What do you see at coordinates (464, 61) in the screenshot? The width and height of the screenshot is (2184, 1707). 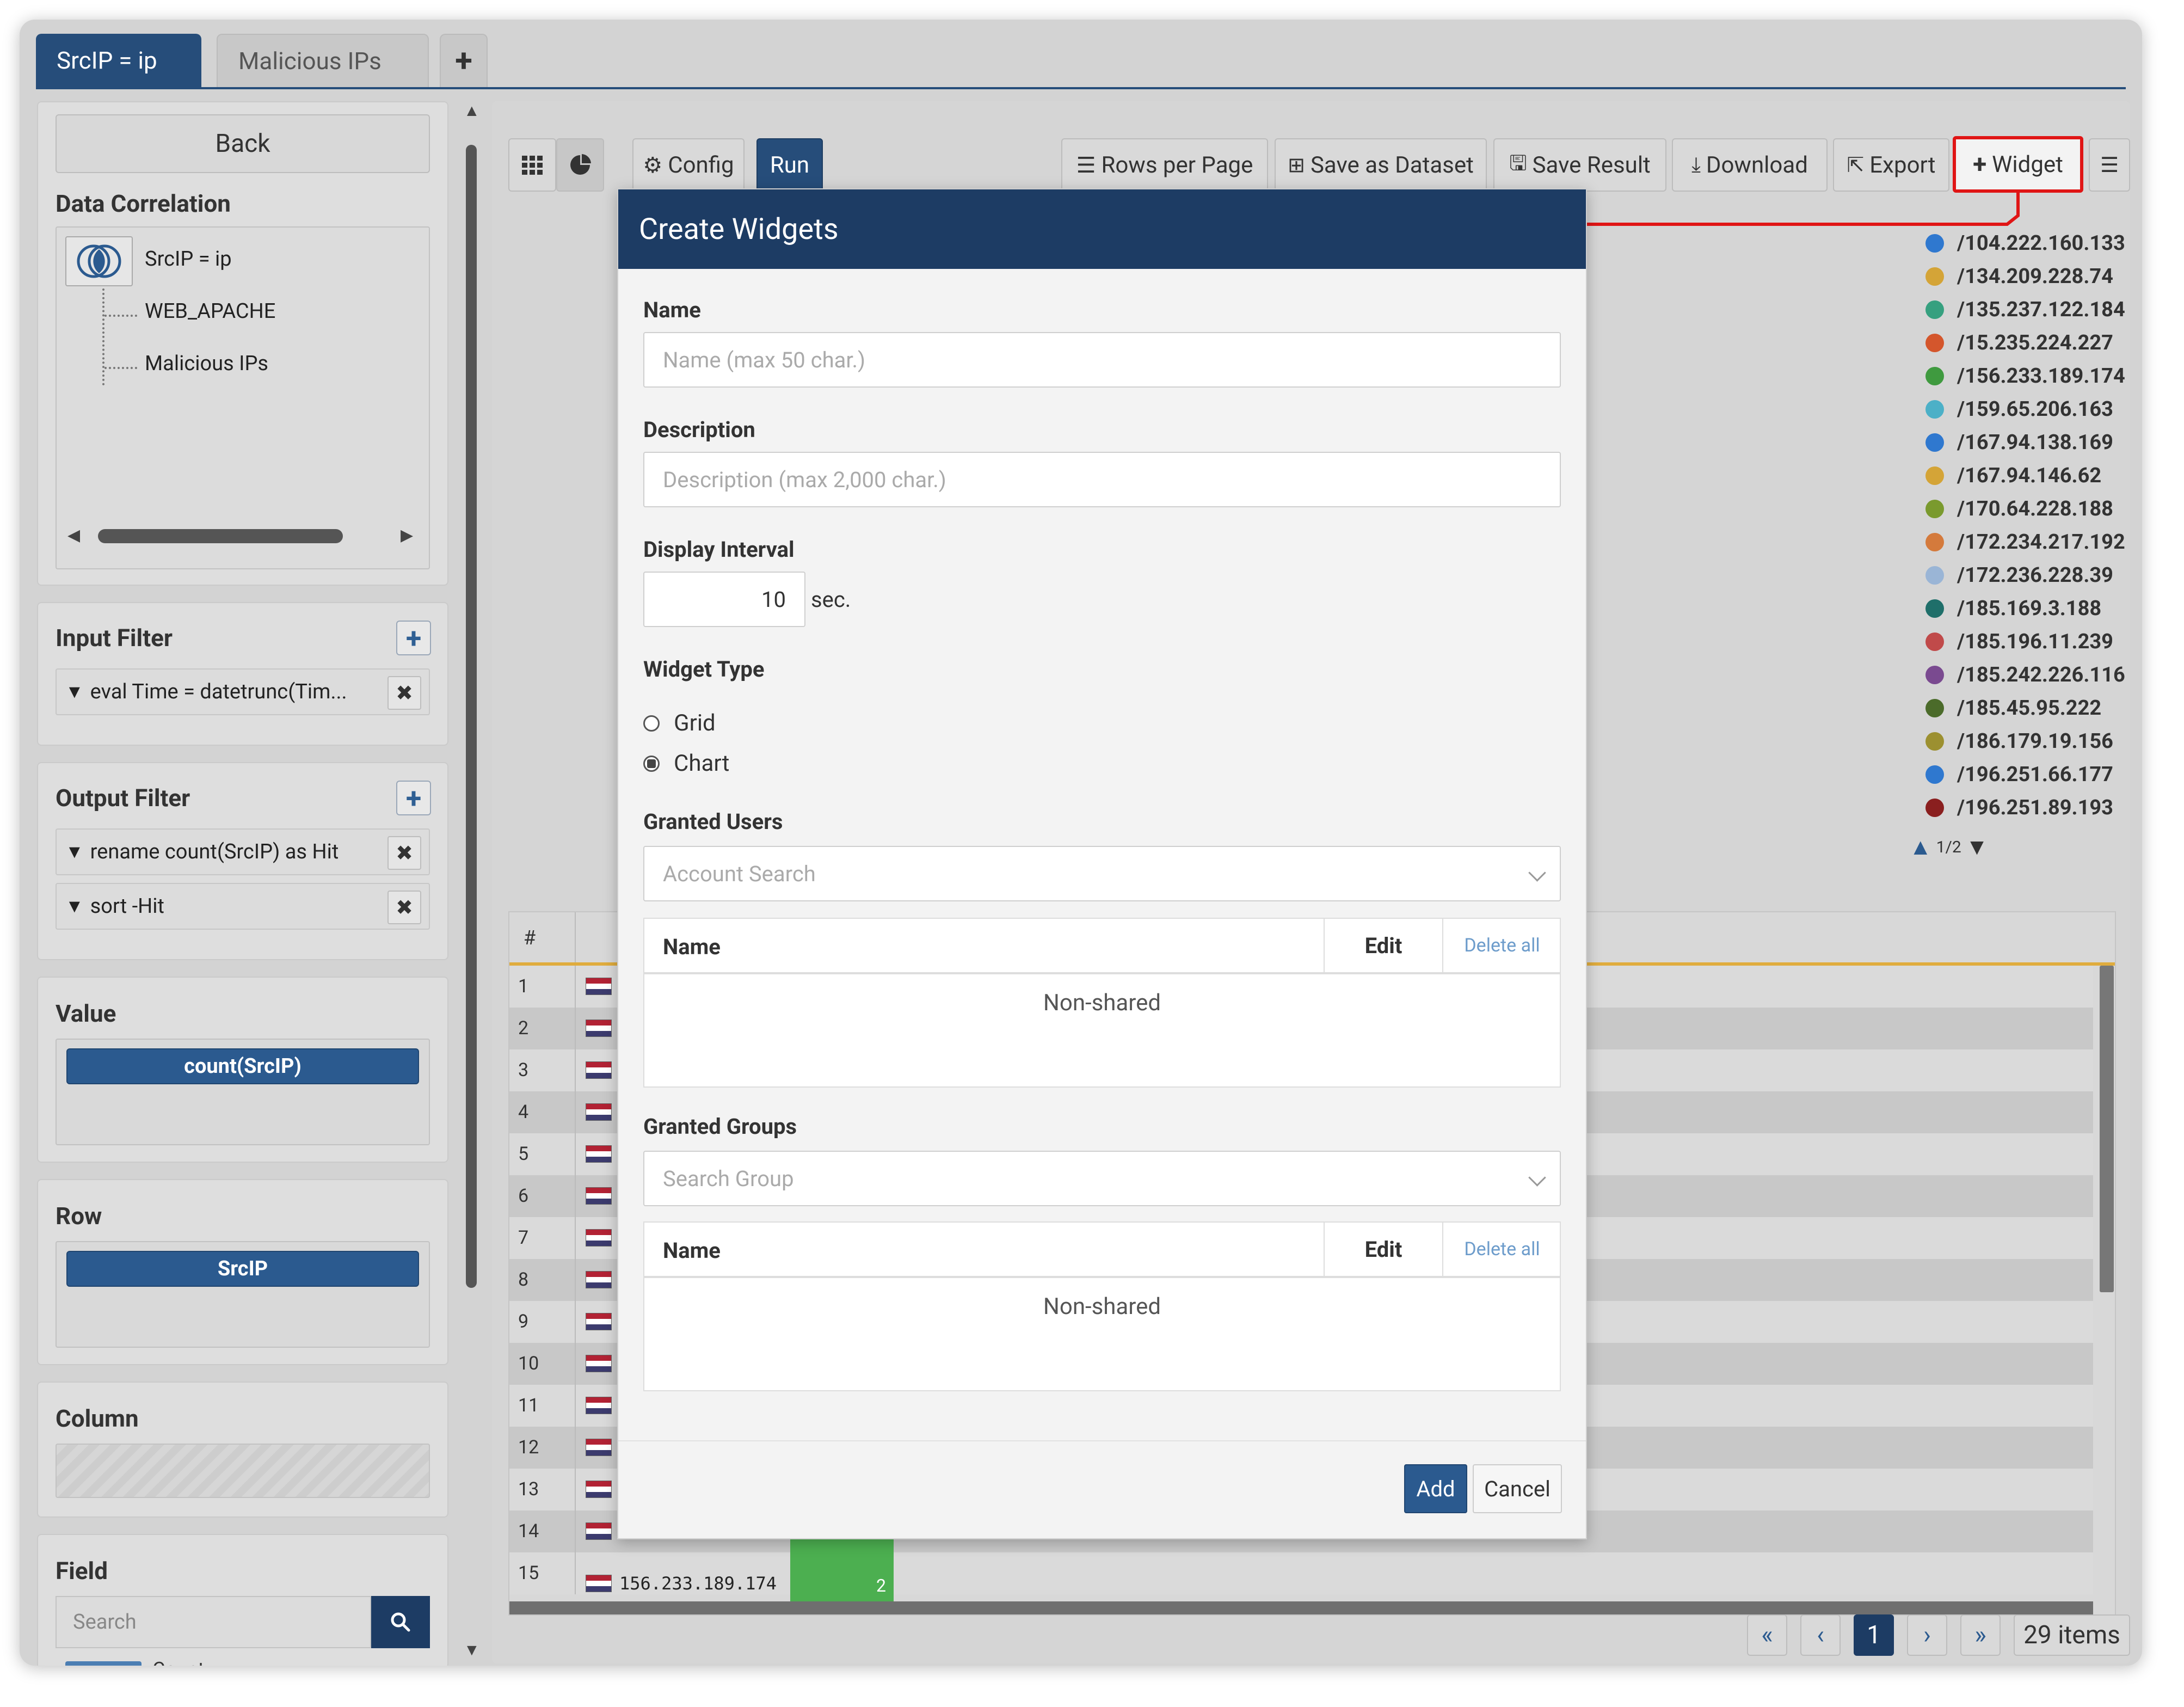 I see `add-tab-button: +` at bounding box center [464, 61].